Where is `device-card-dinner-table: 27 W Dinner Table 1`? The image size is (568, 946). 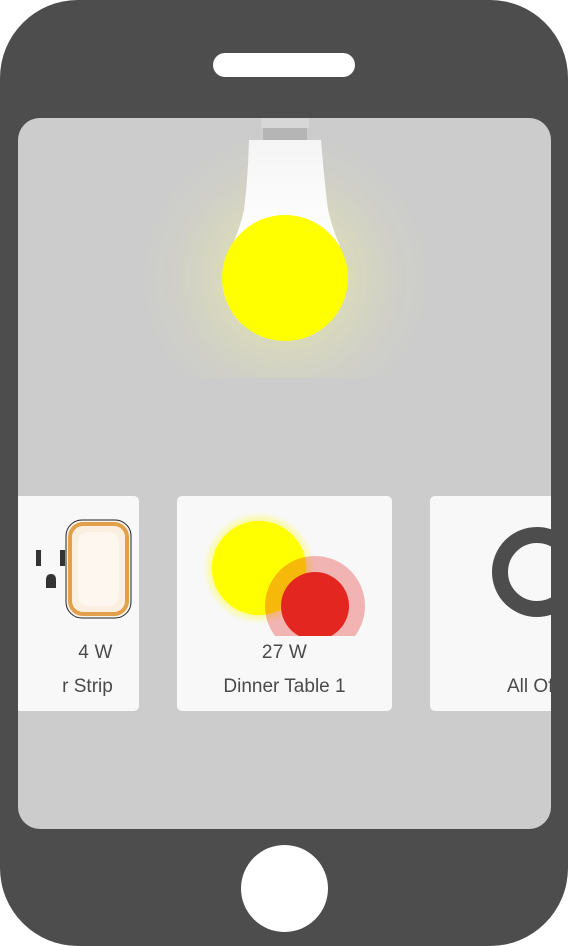
device-card-dinner-table: 27 W Dinner Table 1 is located at coordinates (284, 603).